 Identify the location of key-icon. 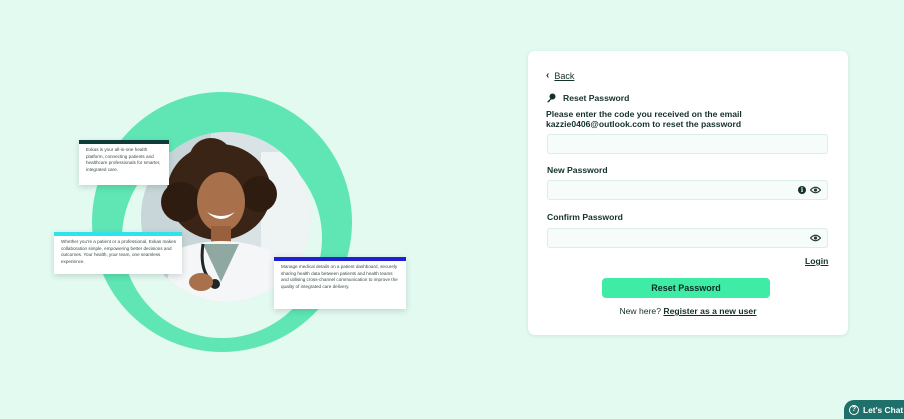
(551, 98).